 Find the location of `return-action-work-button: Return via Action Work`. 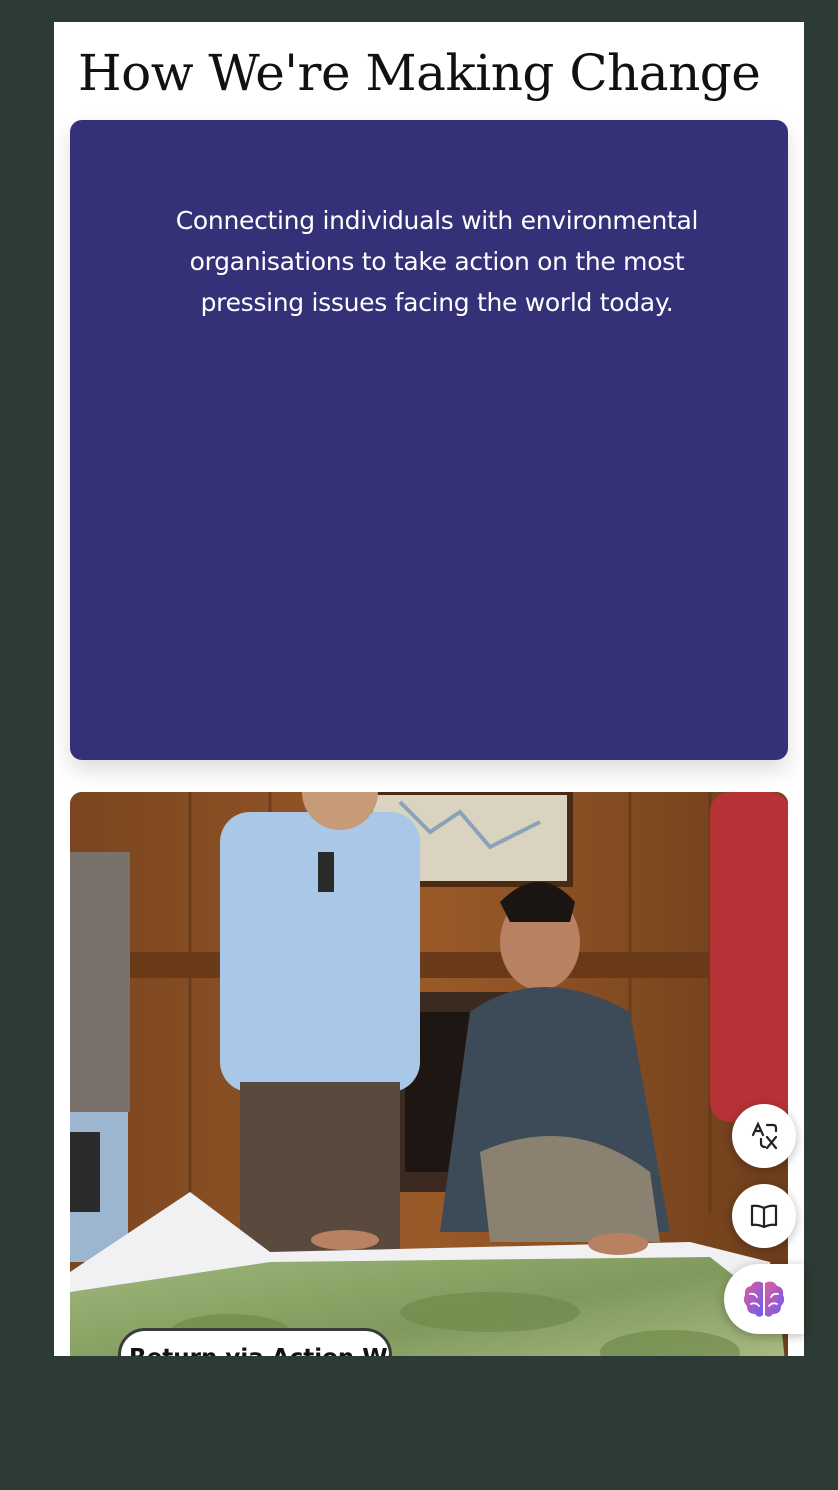

return-action-work-button: Return via Action Work is located at coordinates (255, 1342).